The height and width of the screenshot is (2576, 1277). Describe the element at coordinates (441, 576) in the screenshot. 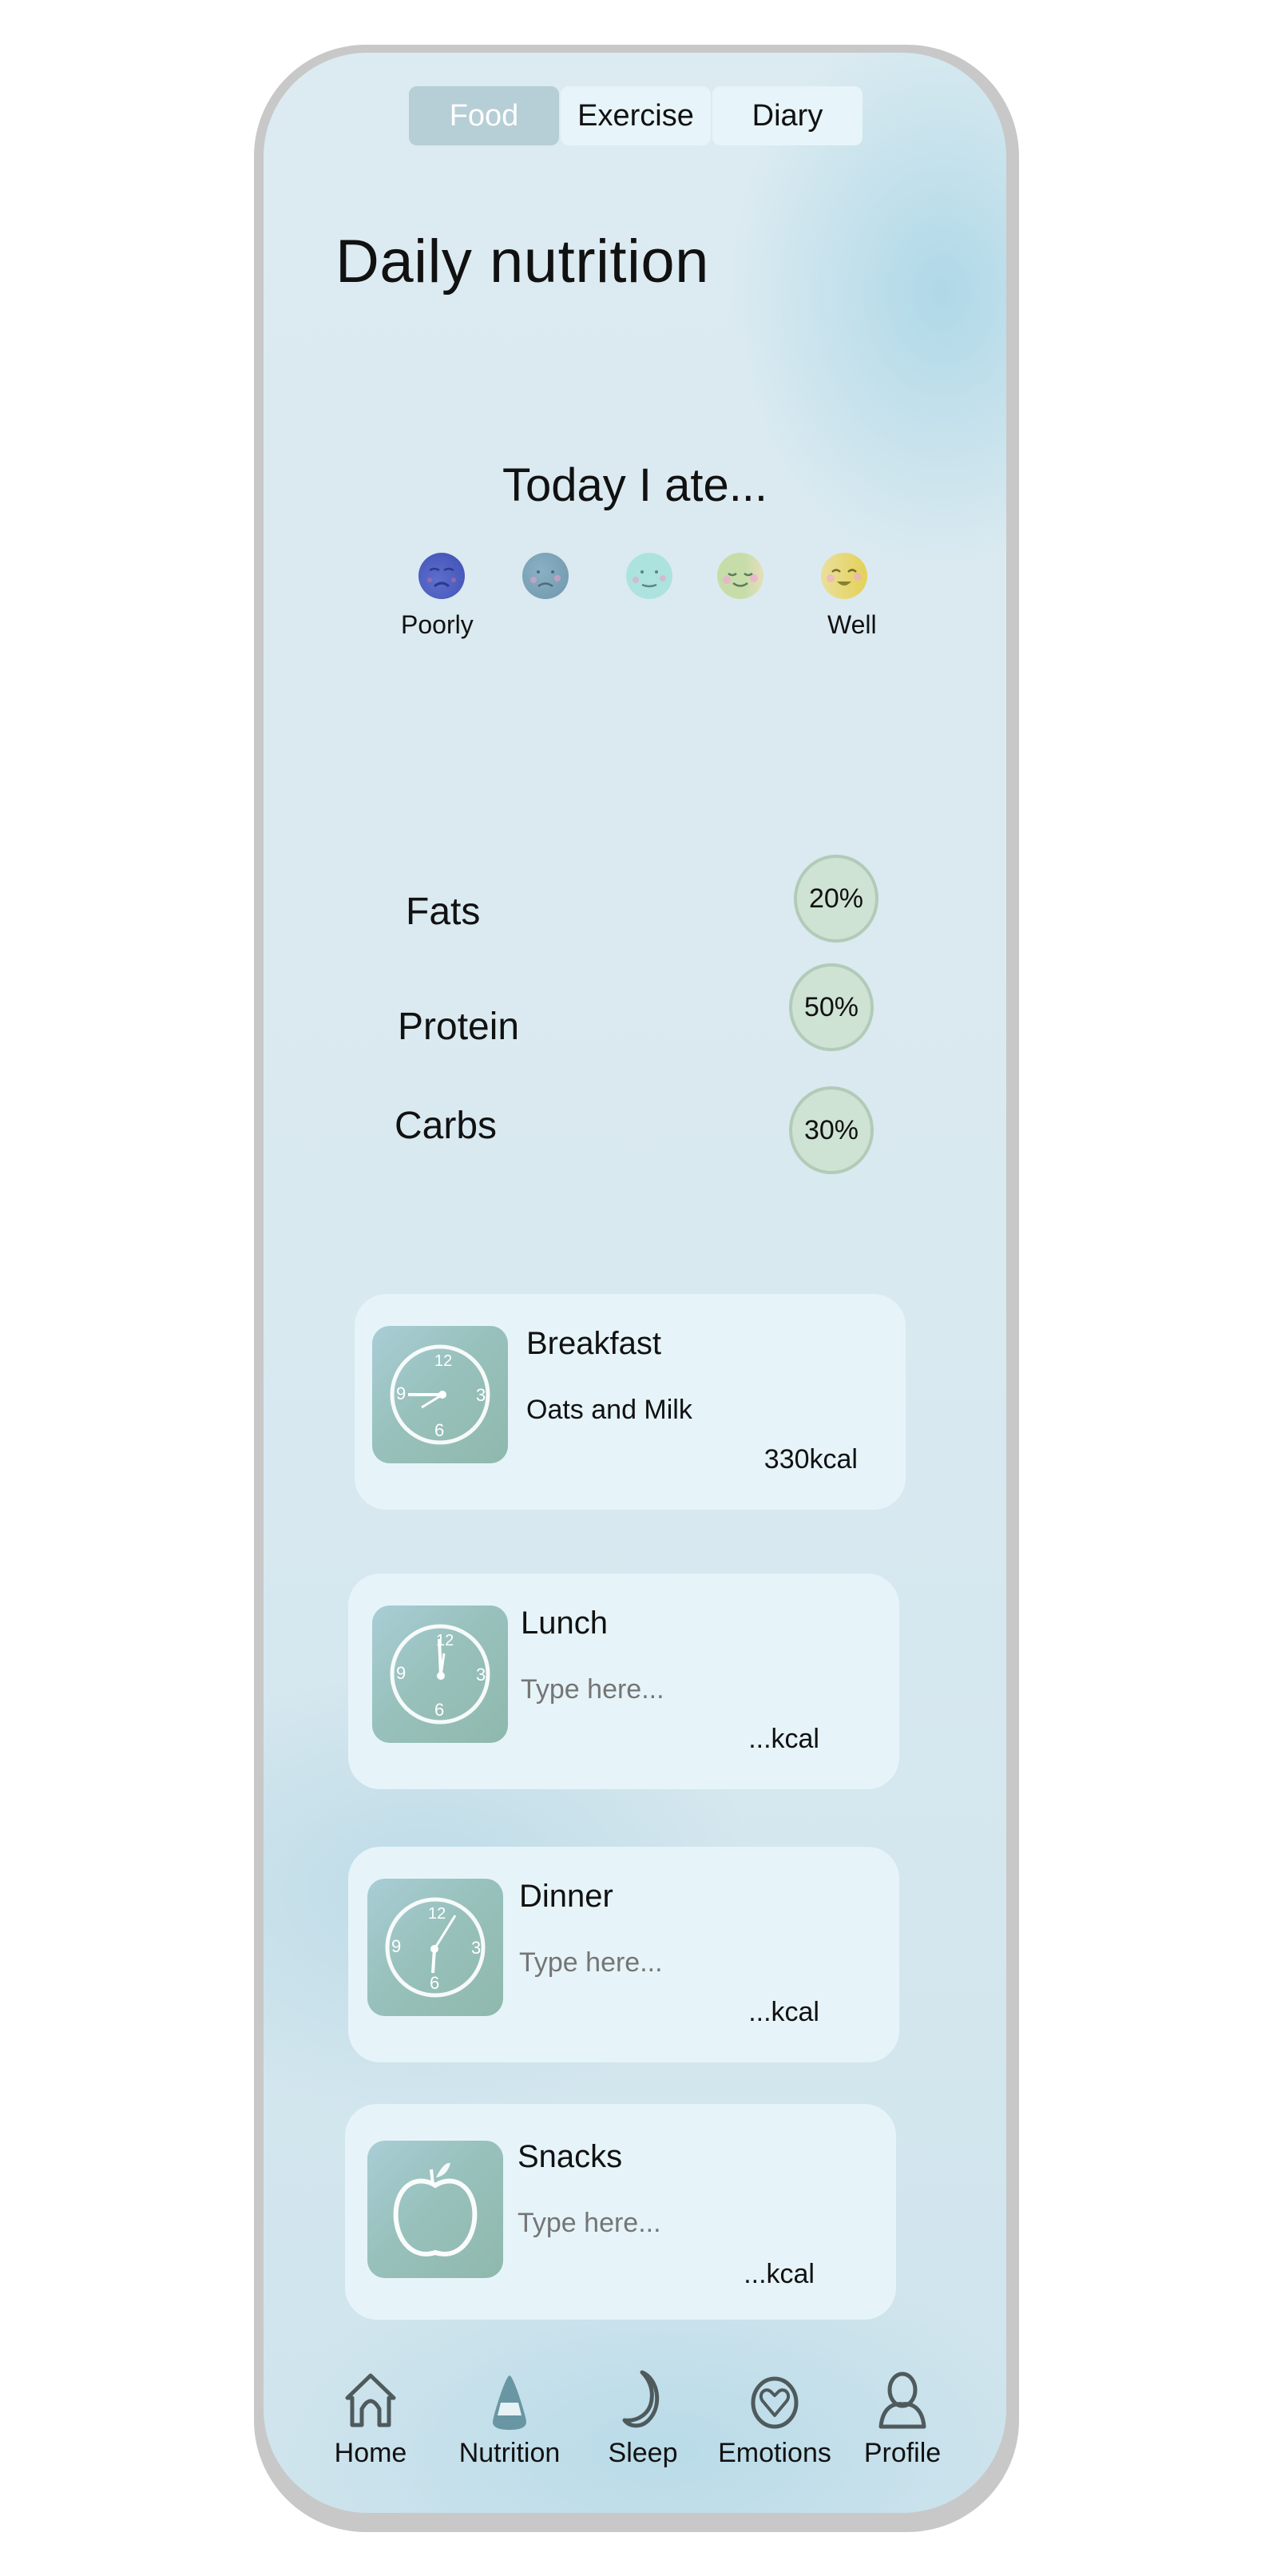

I see `very-sad-face-icon` at that location.